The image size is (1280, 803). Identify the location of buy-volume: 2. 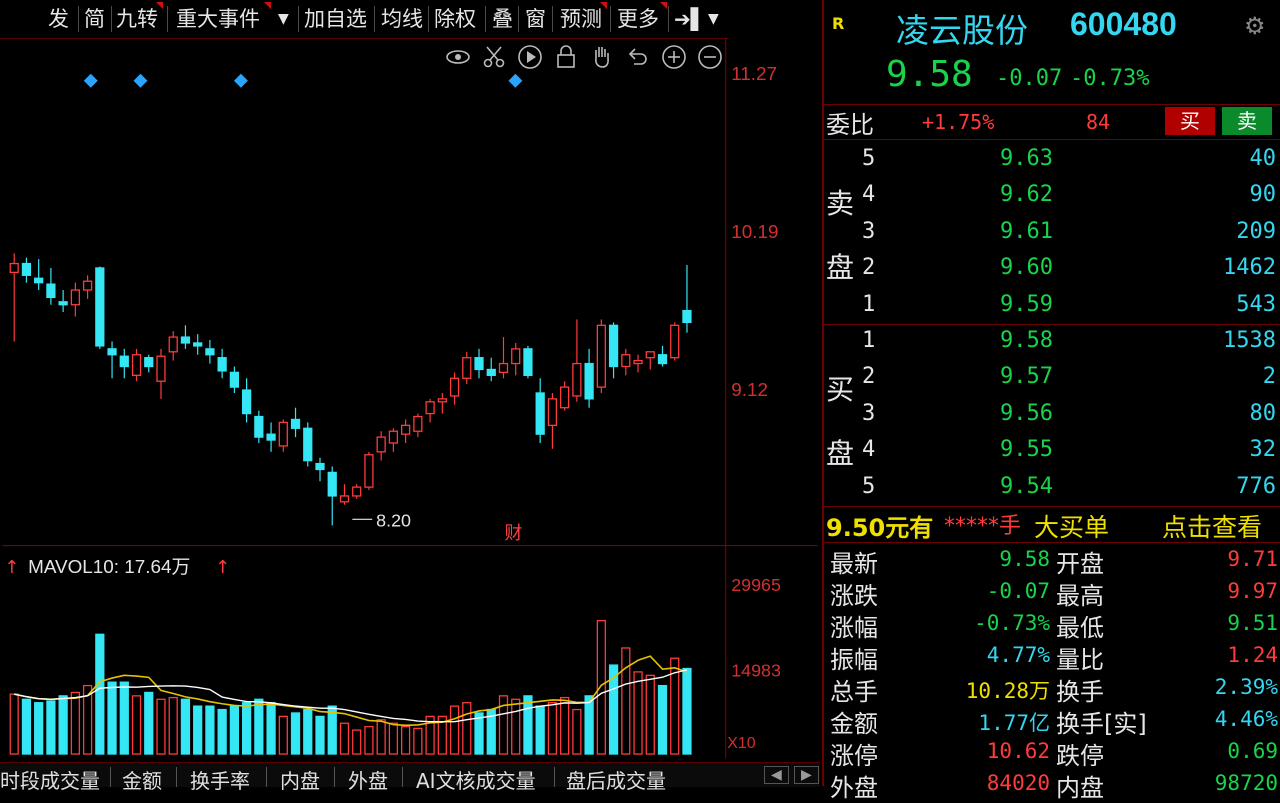
(1269, 377).